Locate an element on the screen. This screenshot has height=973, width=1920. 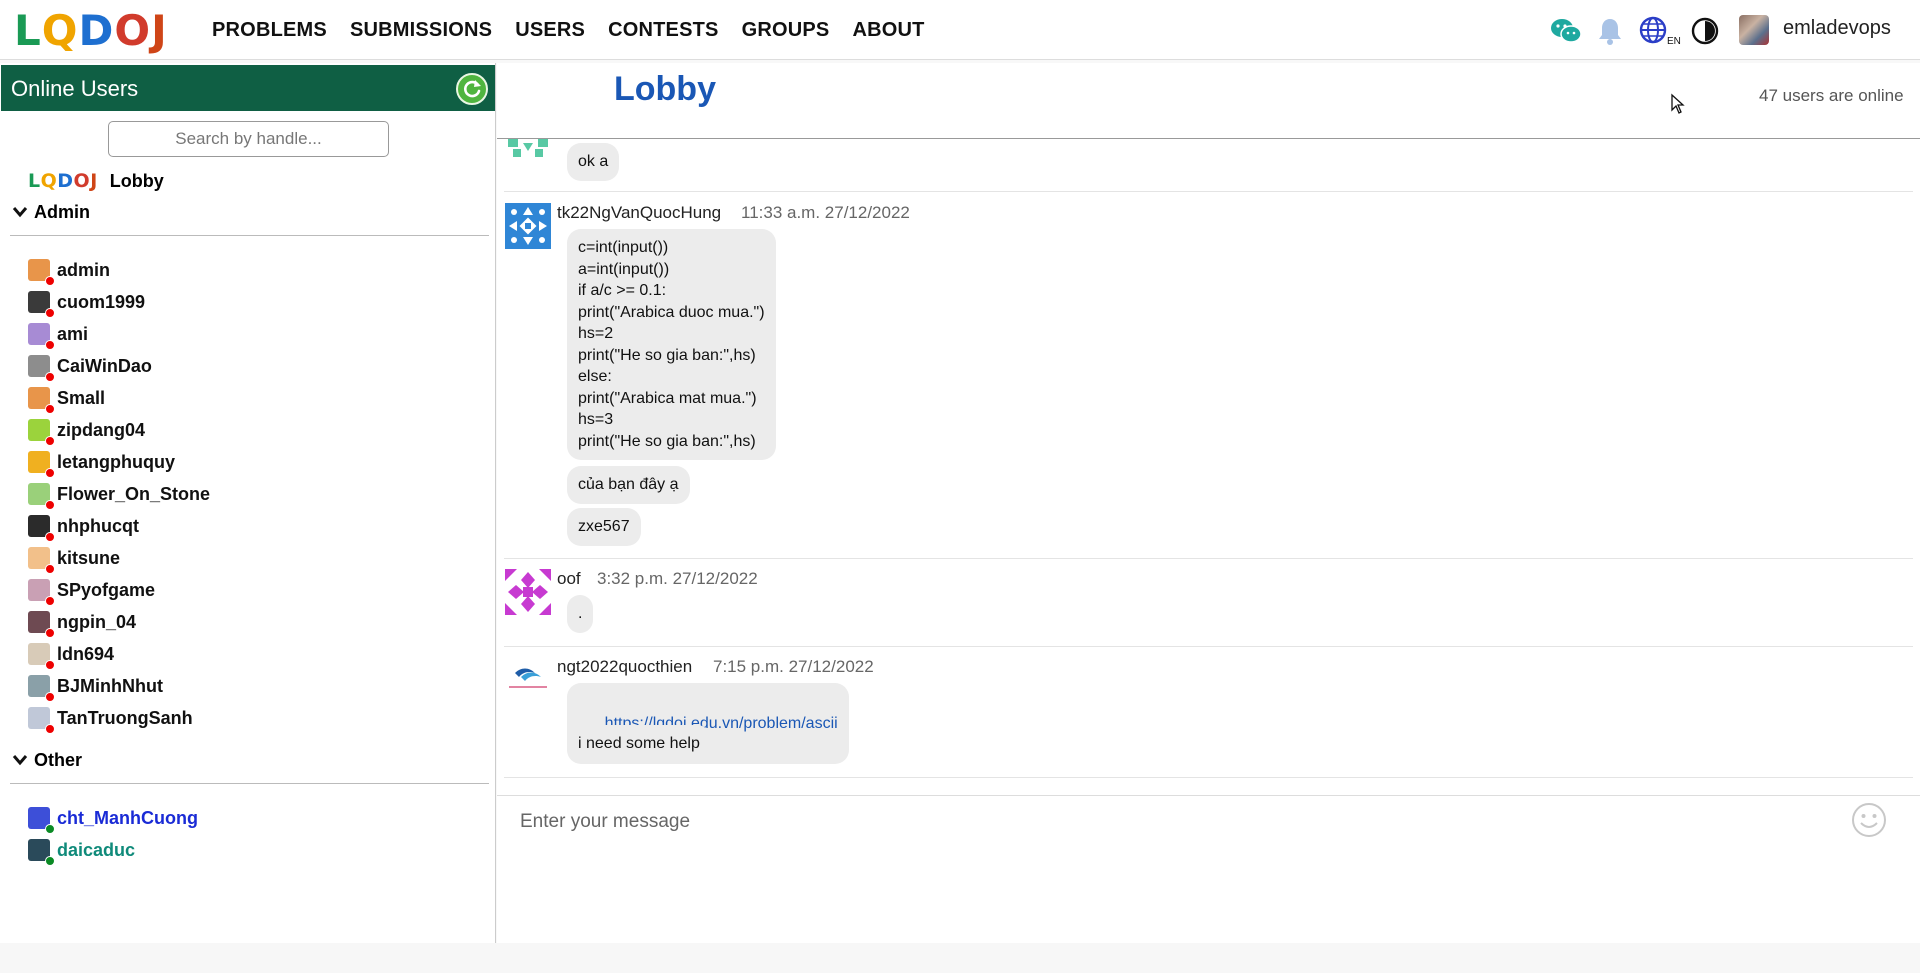
user-list-item: admin is located at coordinates (69, 271).